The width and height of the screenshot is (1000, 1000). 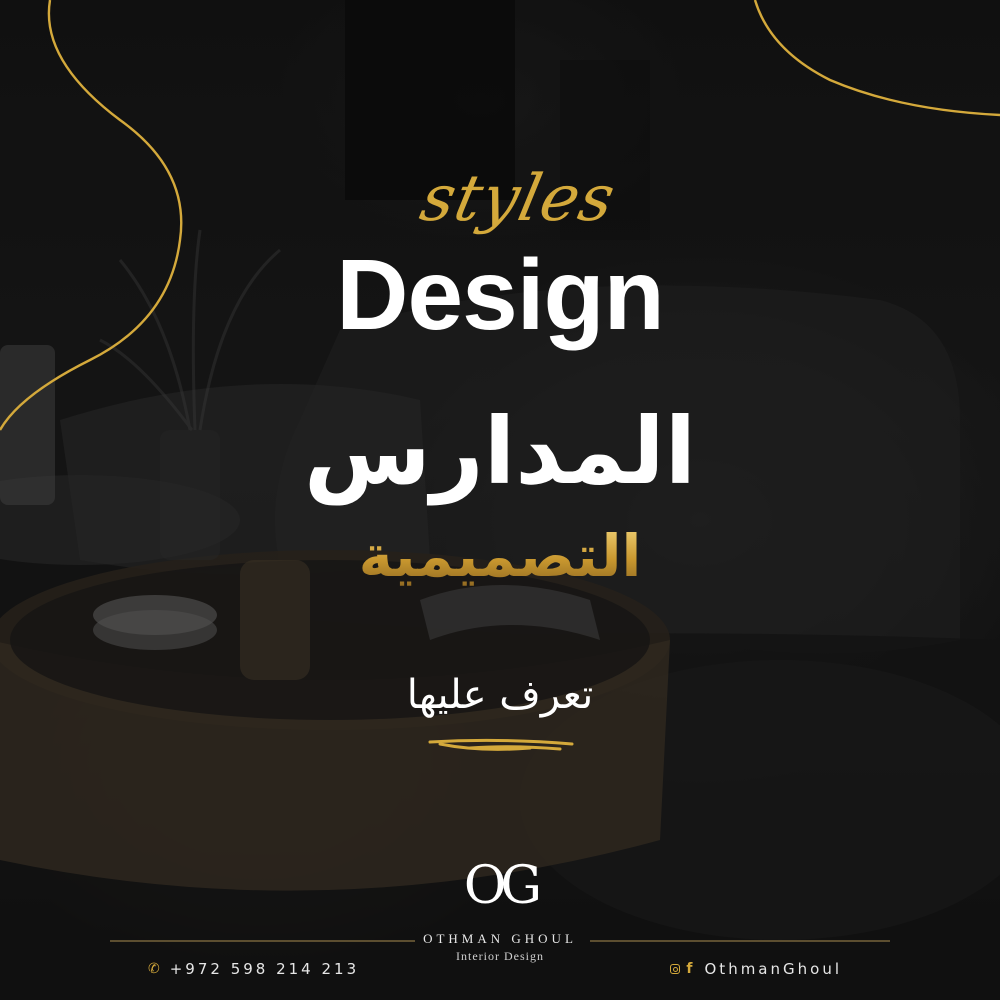 I want to click on arabic-subtitle: التصميمية, so click(x=500, y=556).